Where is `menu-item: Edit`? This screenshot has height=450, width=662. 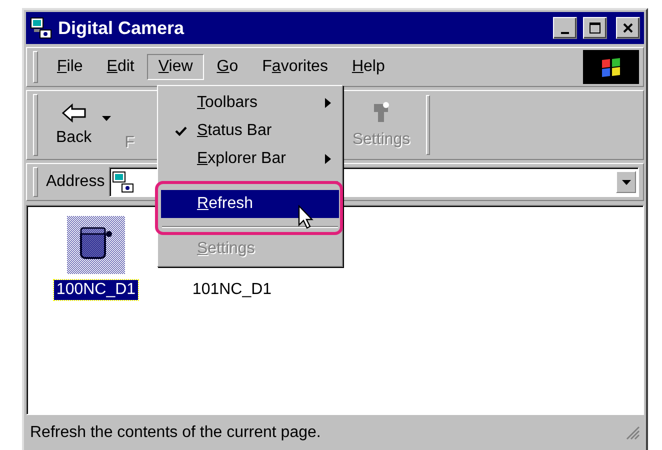 menu-item: Edit is located at coordinates (121, 67).